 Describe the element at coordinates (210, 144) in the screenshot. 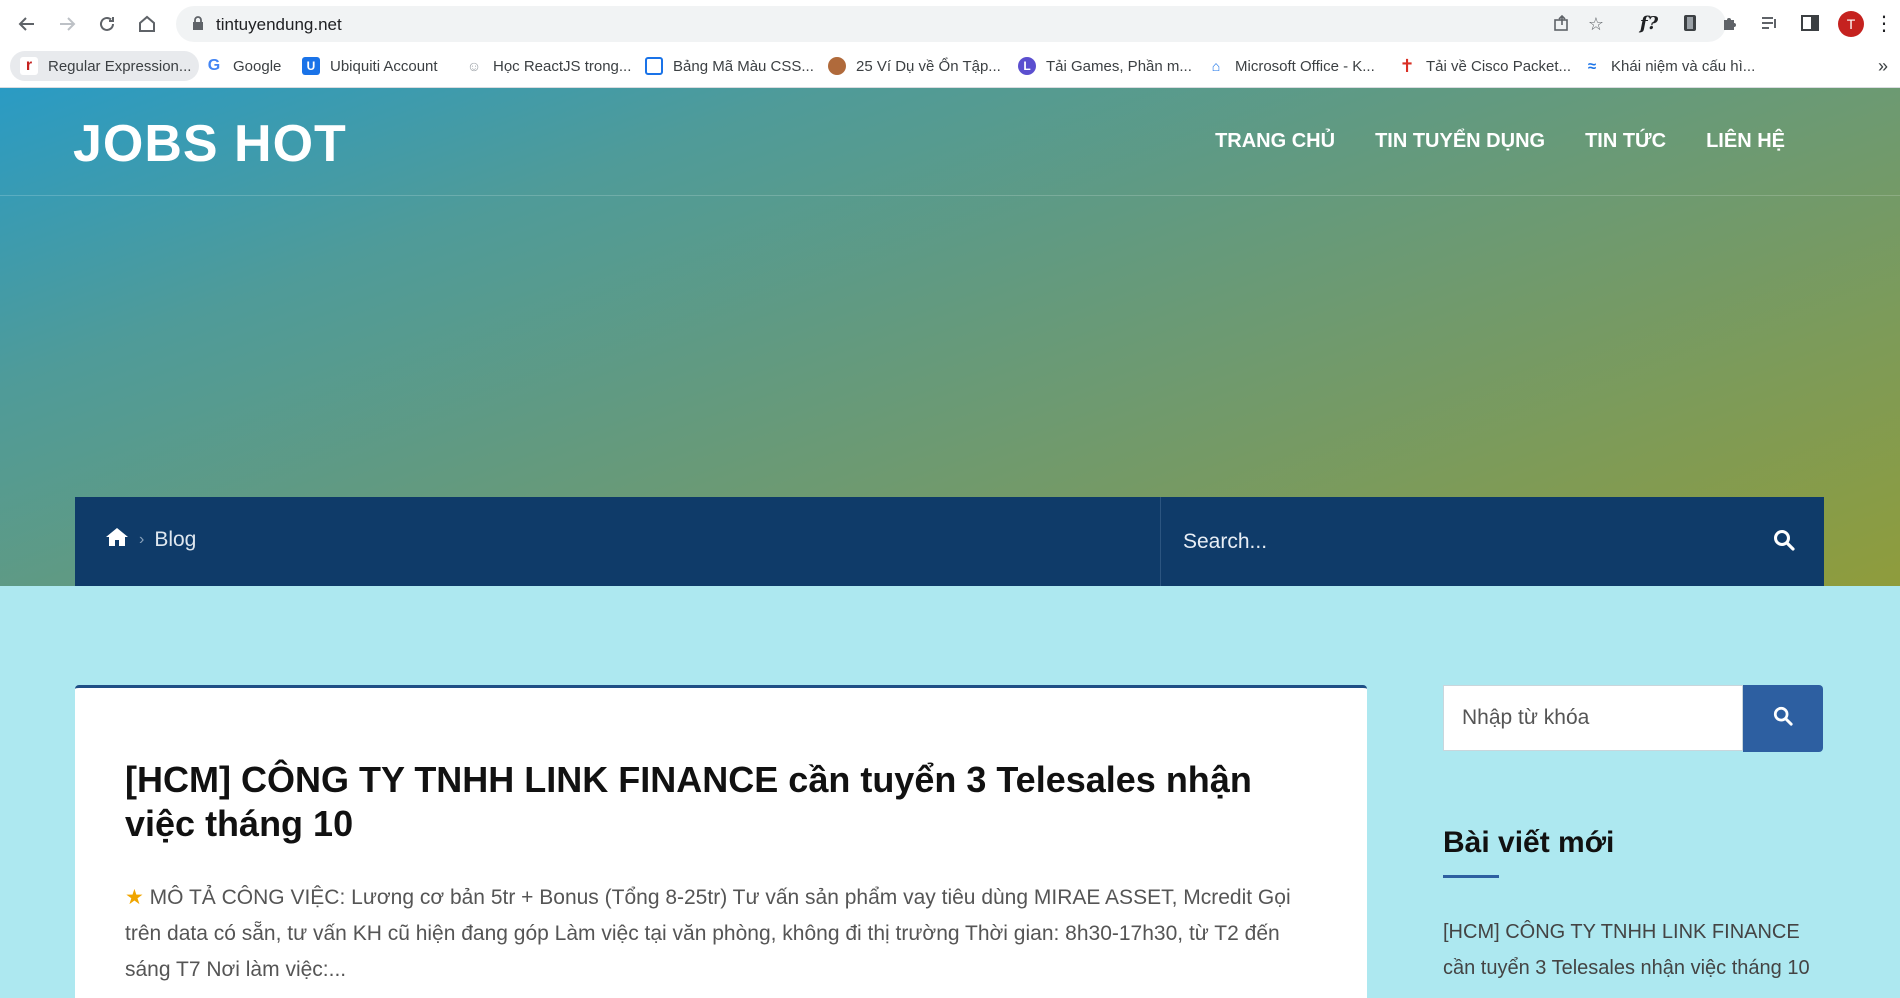

I see `site-title: JOBS HOT` at that location.